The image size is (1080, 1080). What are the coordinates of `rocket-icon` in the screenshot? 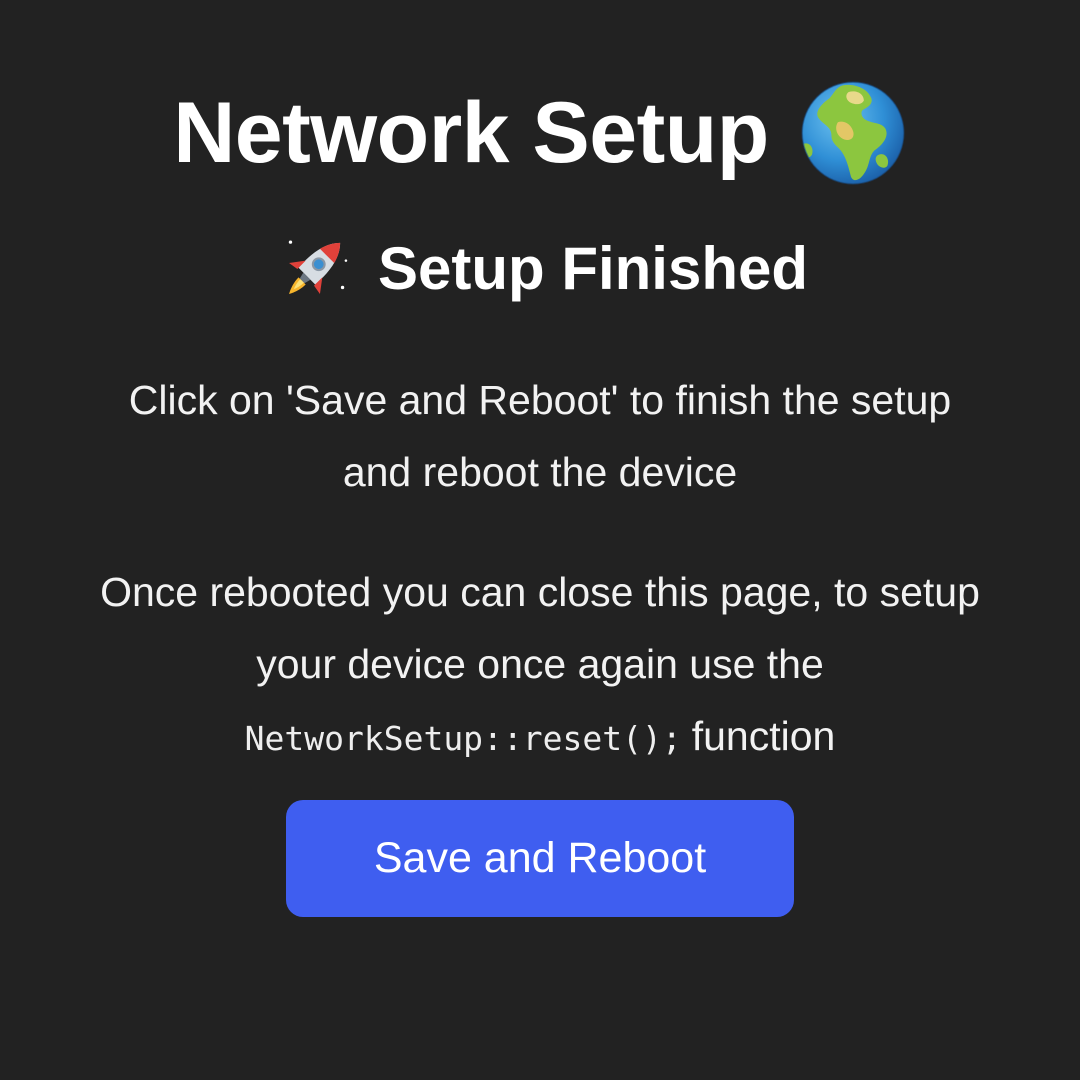 It's located at (314, 269).